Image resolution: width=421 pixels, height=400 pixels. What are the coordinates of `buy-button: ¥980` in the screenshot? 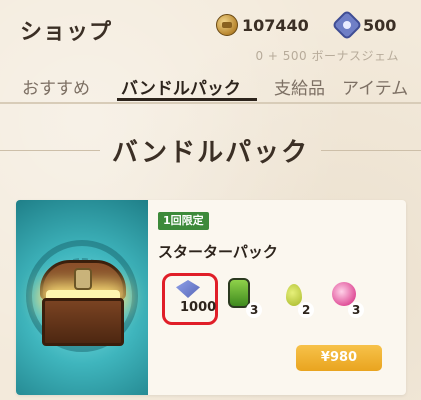 It's located at (339, 358).